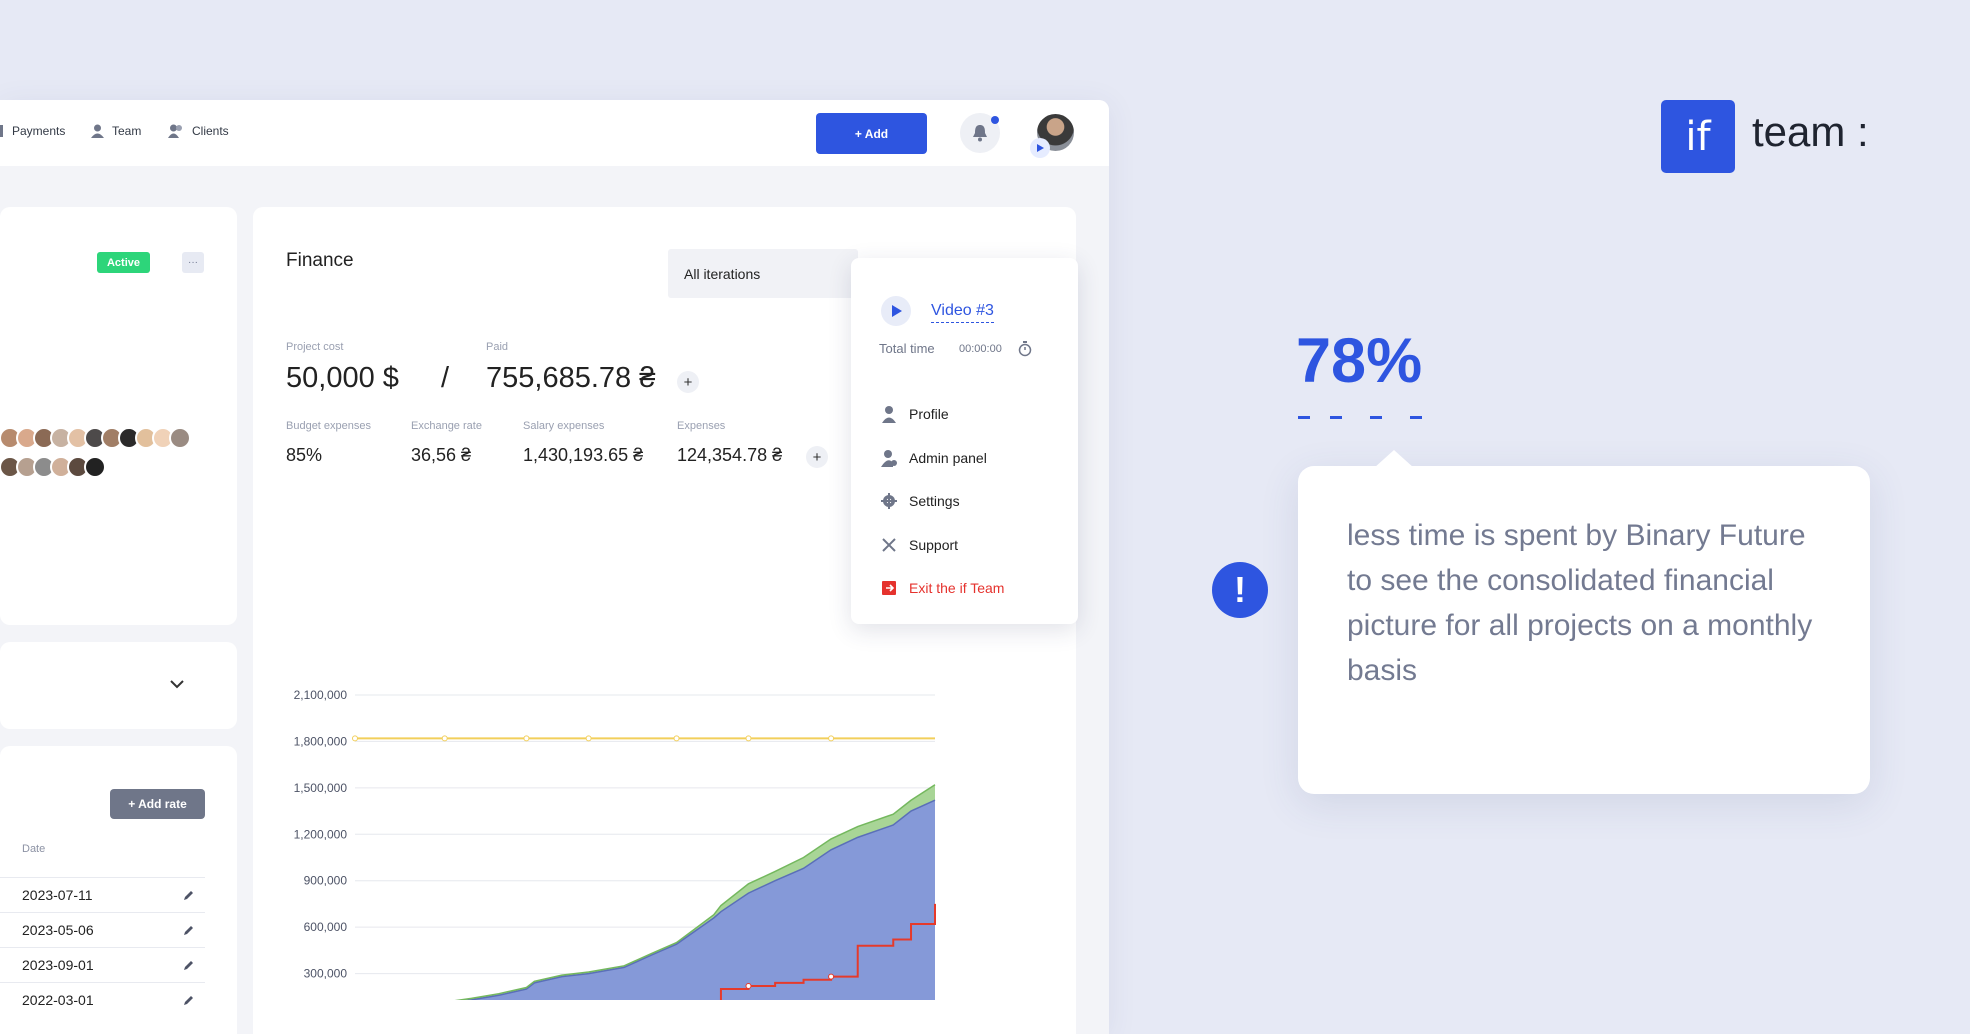 The image size is (1970, 1034). I want to click on menu-item-profile: Profile, so click(915, 414).